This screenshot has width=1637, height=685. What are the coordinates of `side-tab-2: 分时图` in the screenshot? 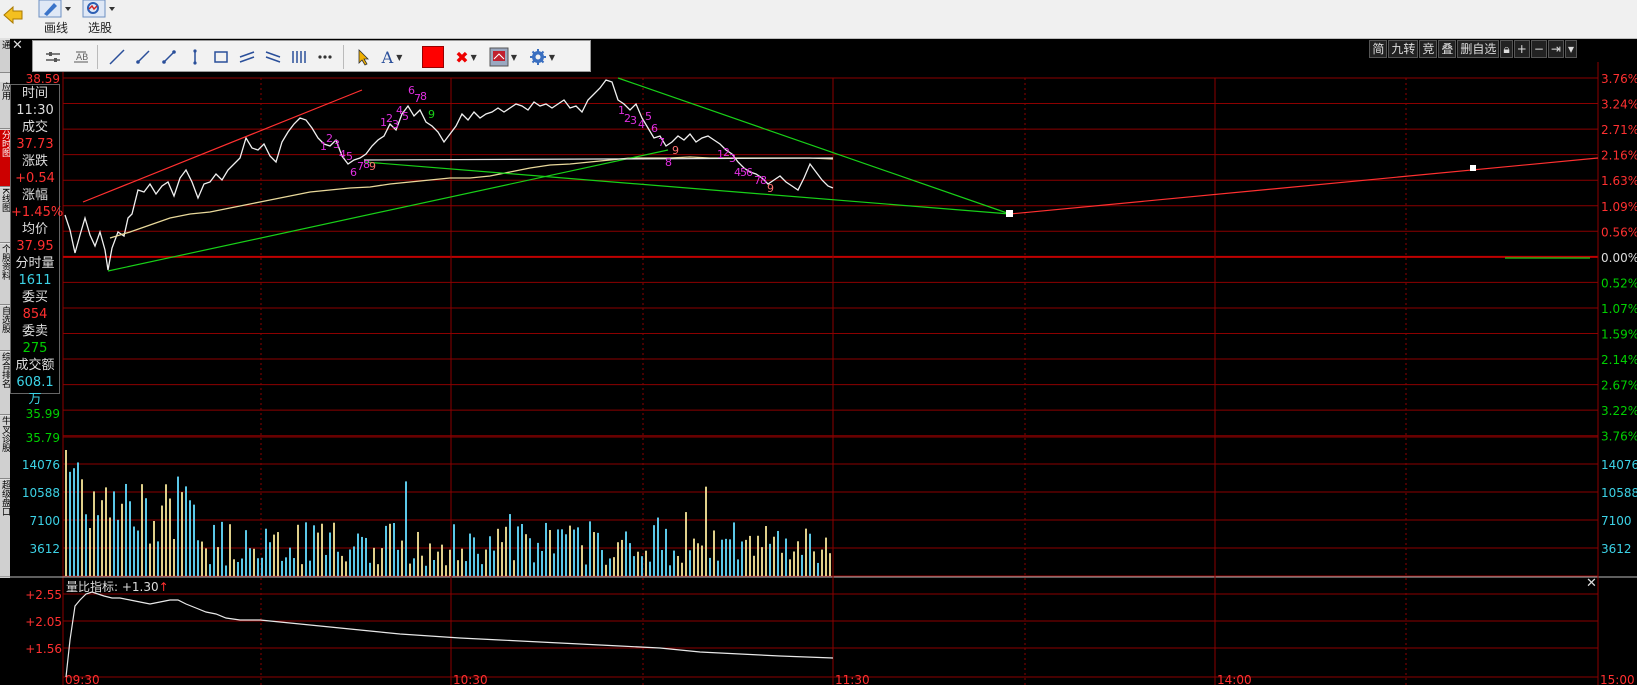 It's located at (5, 158).